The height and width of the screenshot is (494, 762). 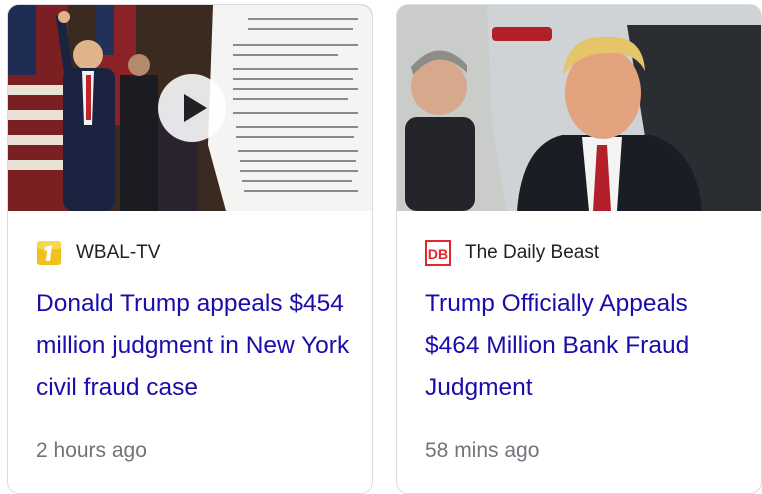 I want to click on svg-text: DB, so click(x=438, y=254).